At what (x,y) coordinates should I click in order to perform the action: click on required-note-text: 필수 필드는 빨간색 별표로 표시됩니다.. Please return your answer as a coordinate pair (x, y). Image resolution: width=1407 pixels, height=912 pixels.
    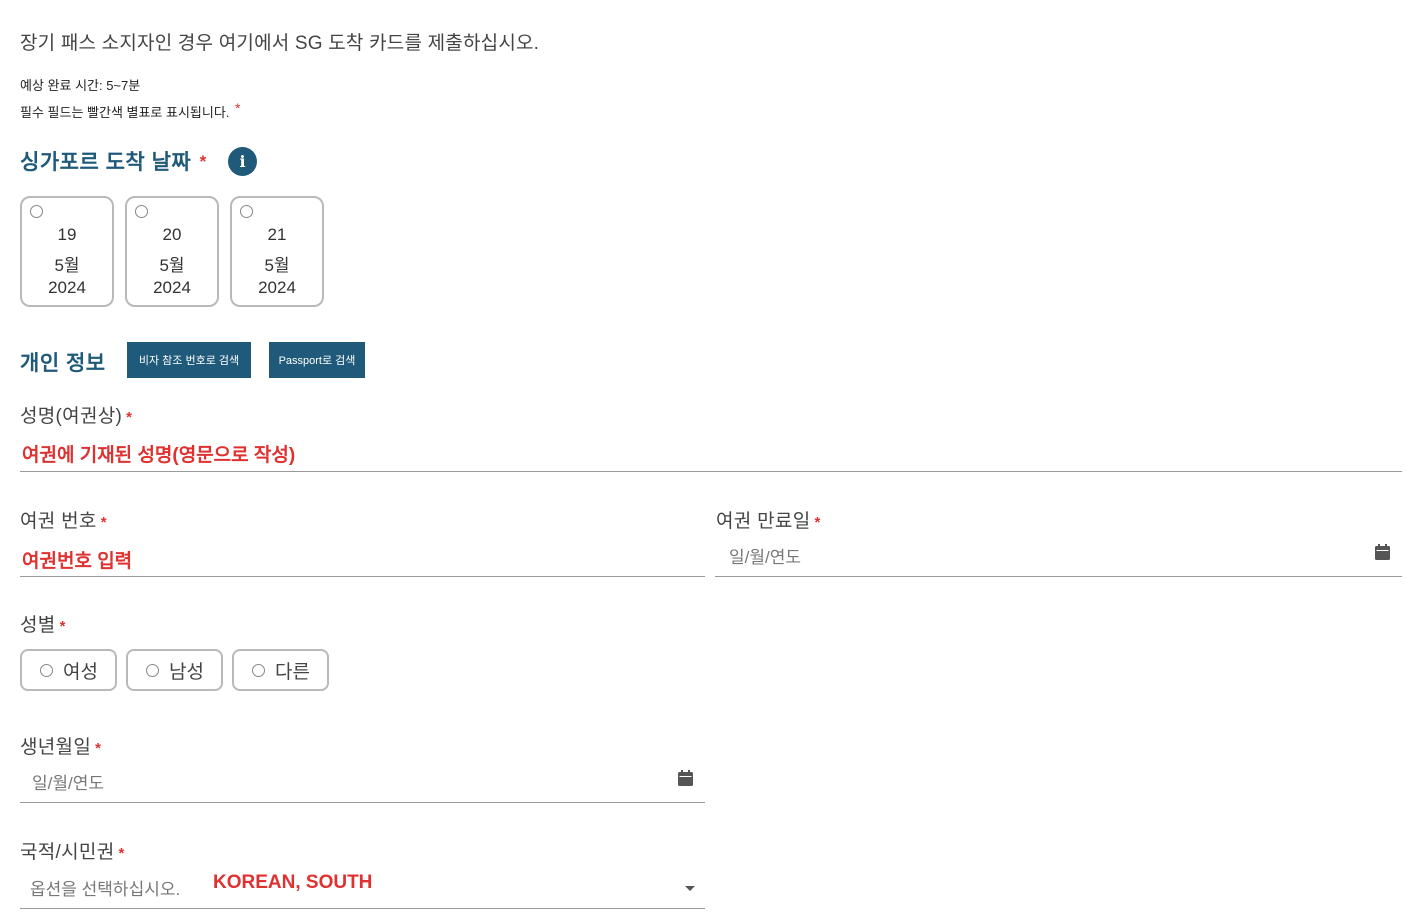
    Looking at the image, I should click on (125, 112).